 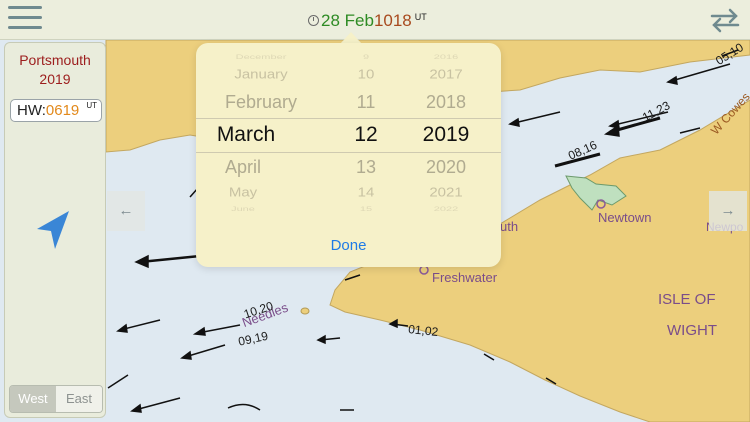 What do you see at coordinates (347, 20) in the screenshot?
I see `date-text: 28 Feb` at bounding box center [347, 20].